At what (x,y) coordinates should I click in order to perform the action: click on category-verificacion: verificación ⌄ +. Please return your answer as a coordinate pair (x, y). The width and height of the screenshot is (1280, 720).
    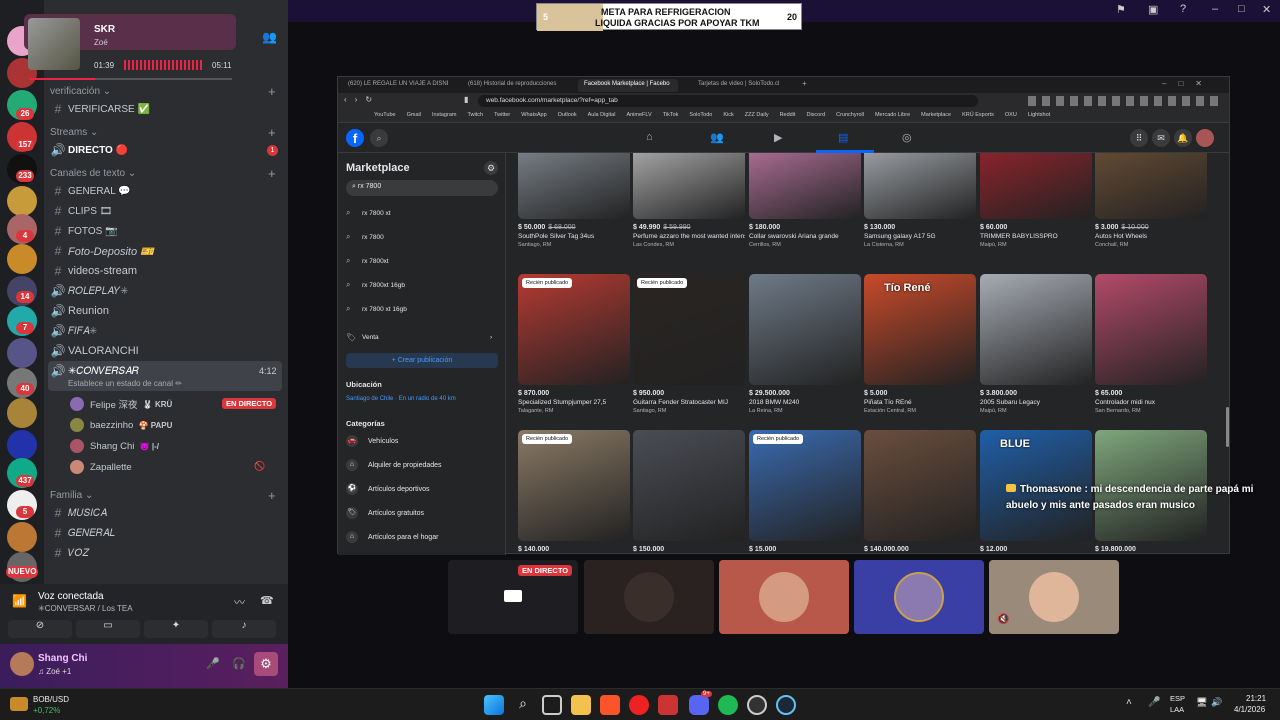
    Looking at the image, I should click on (163, 91).